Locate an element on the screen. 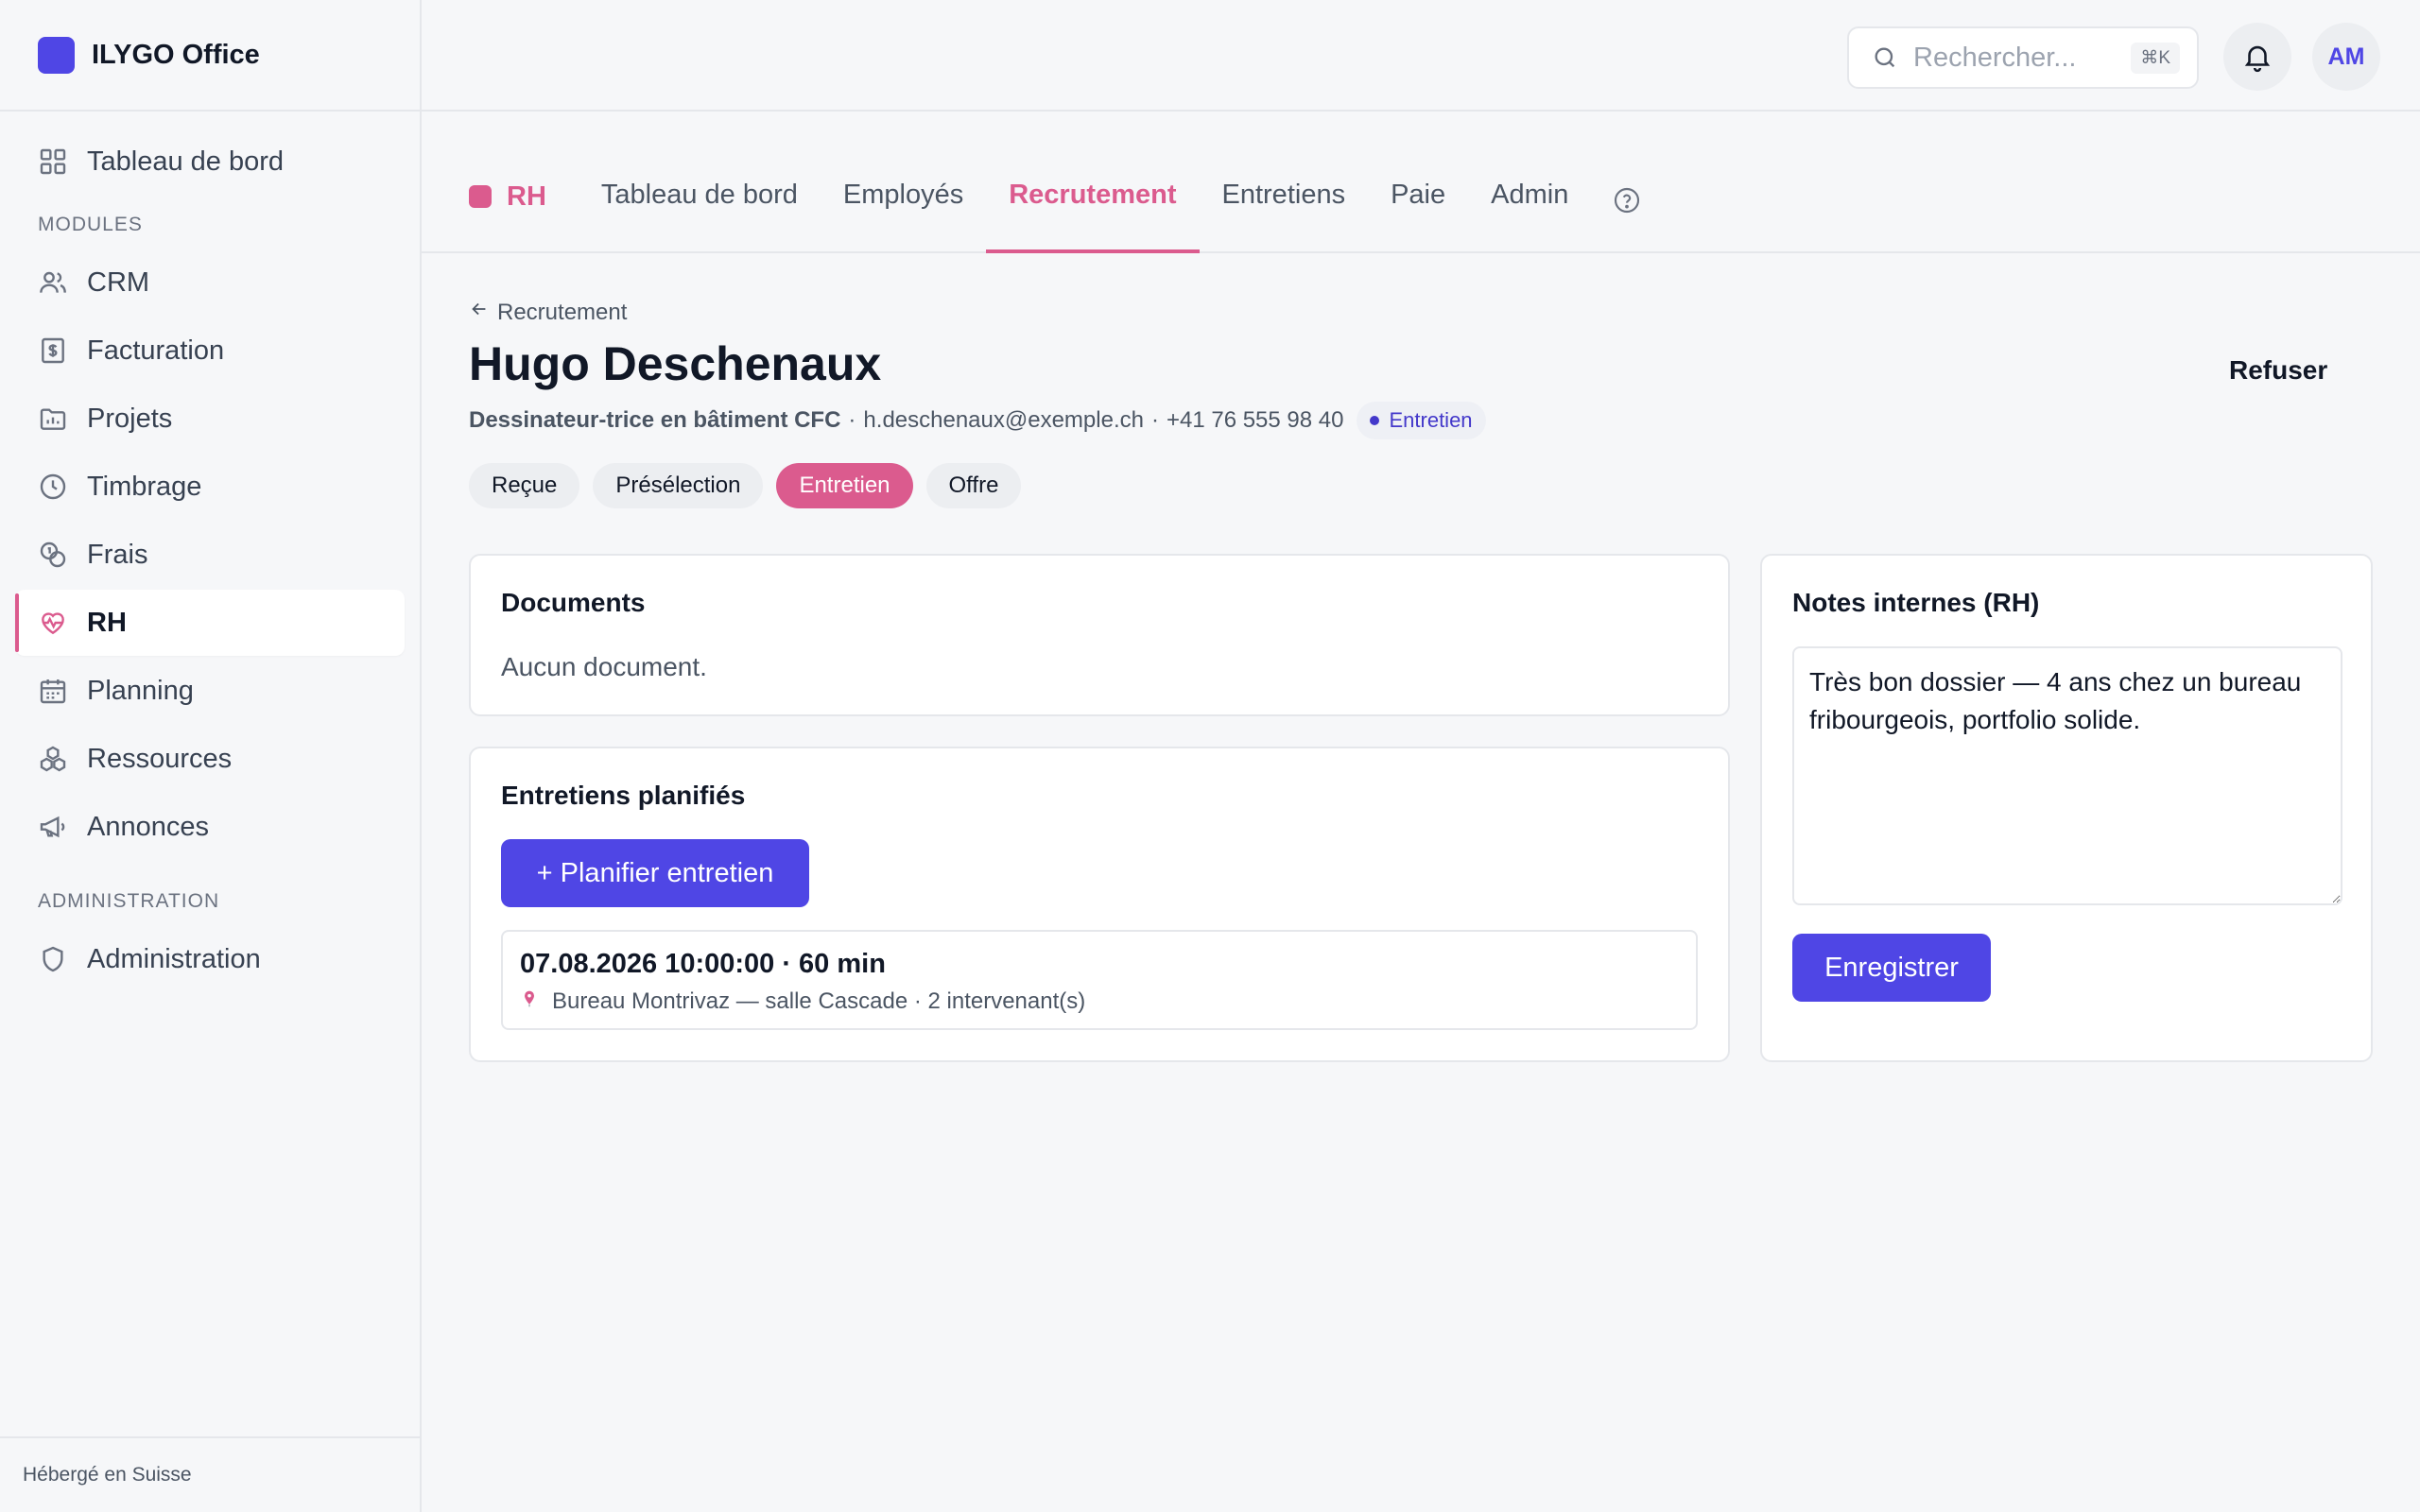  sidebar-item-label: Administration is located at coordinates (174, 958).